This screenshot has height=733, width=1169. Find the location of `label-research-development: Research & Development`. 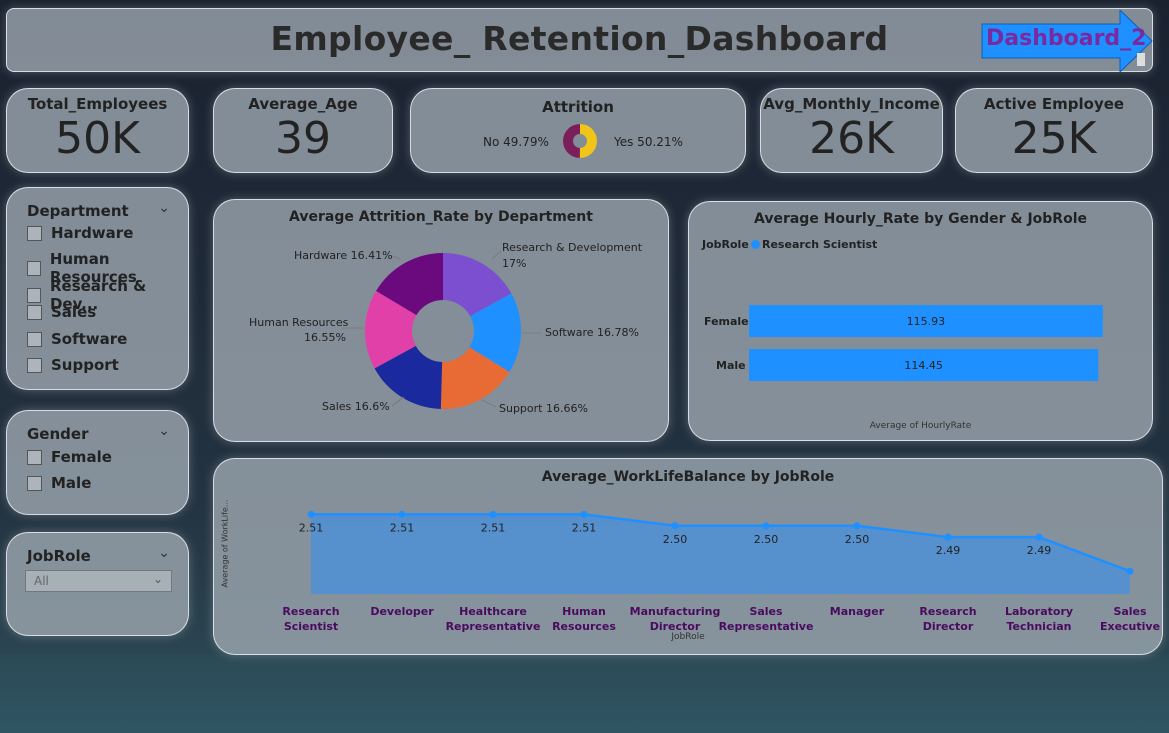

label-research-development: Research & Development is located at coordinates (572, 247).